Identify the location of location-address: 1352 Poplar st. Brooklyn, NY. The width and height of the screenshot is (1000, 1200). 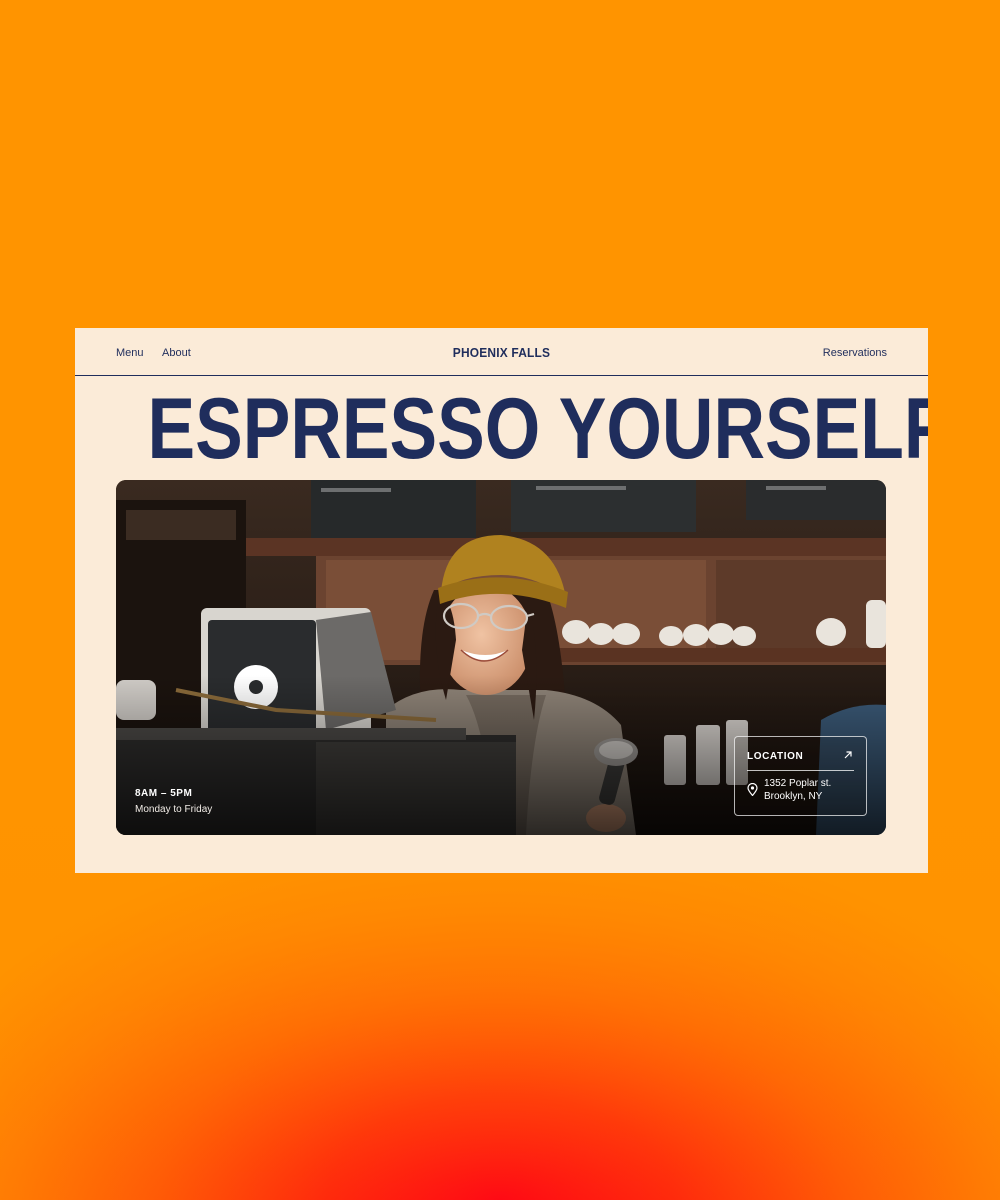
(797, 790).